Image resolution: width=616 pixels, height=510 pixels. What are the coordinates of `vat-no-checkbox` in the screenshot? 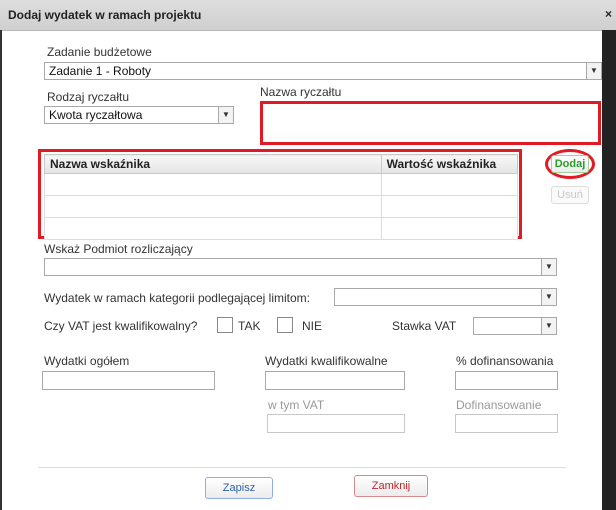 It's located at (285, 325).